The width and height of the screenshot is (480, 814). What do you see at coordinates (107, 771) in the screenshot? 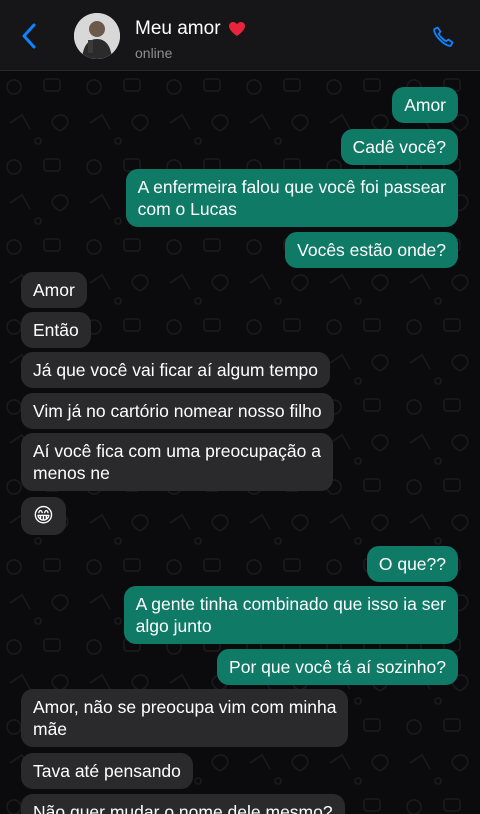
I see `message-incoming: Tava até pensando` at bounding box center [107, 771].